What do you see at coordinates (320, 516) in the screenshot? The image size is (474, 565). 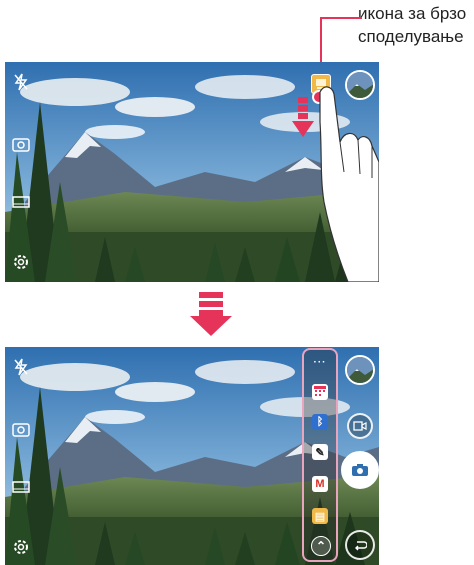 I see `message-app-icon: ▤` at bounding box center [320, 516].